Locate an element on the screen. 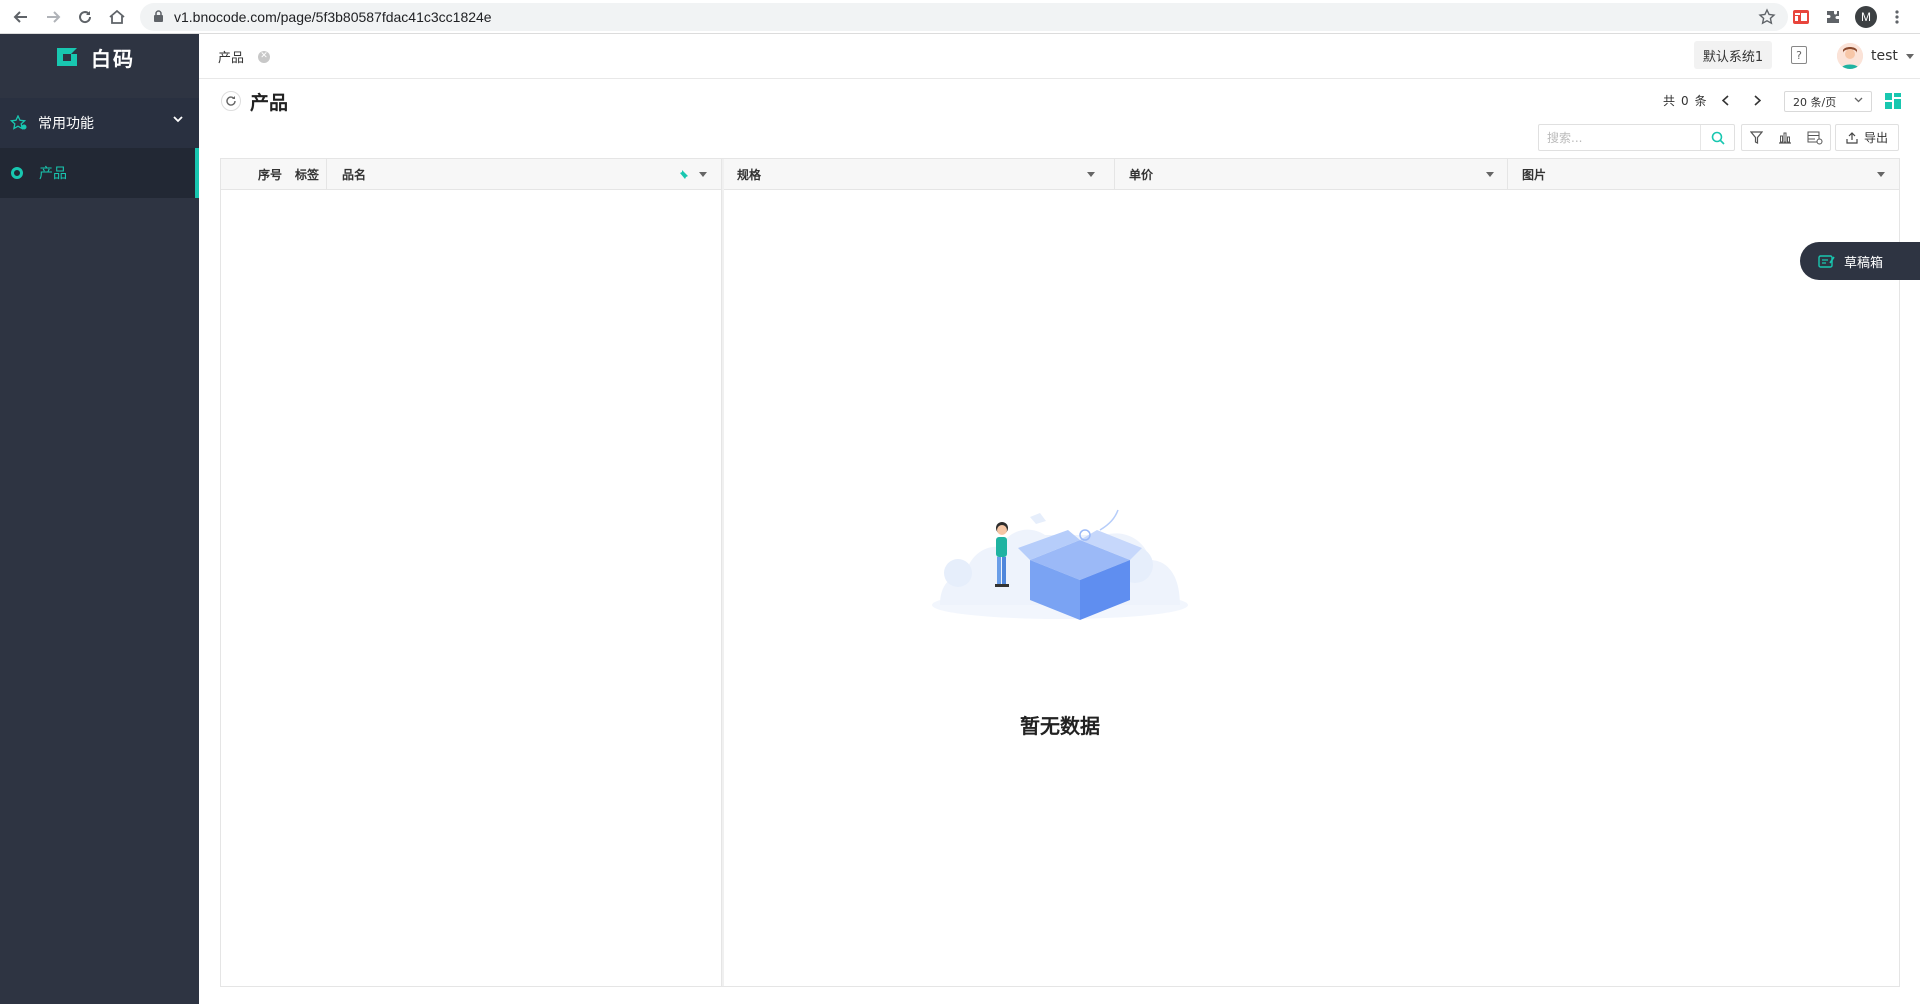  arrow-left-icon is located at coordinates (20, 17).